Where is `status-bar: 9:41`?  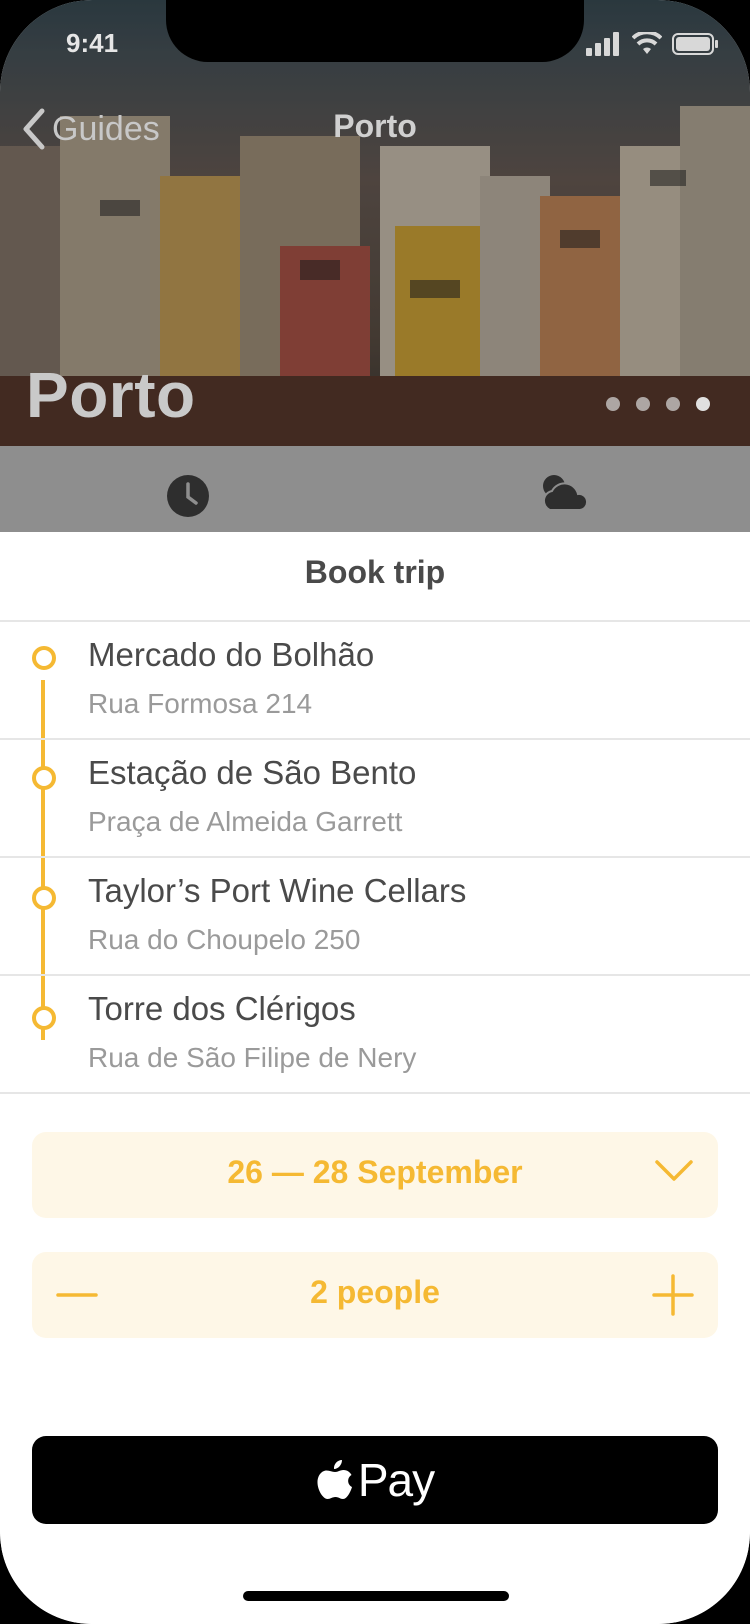 status-bar: 9:41 is located at coordinates (375, 44).